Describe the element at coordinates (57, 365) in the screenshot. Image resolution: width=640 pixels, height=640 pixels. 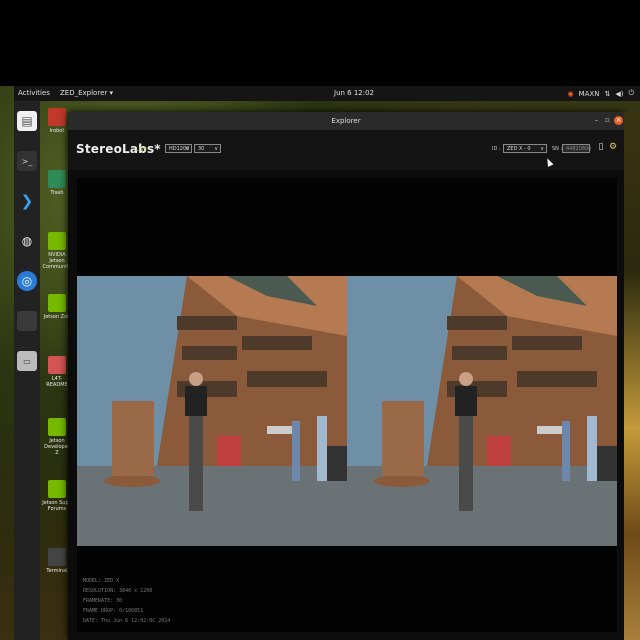
I see `folder-icon` at that location.